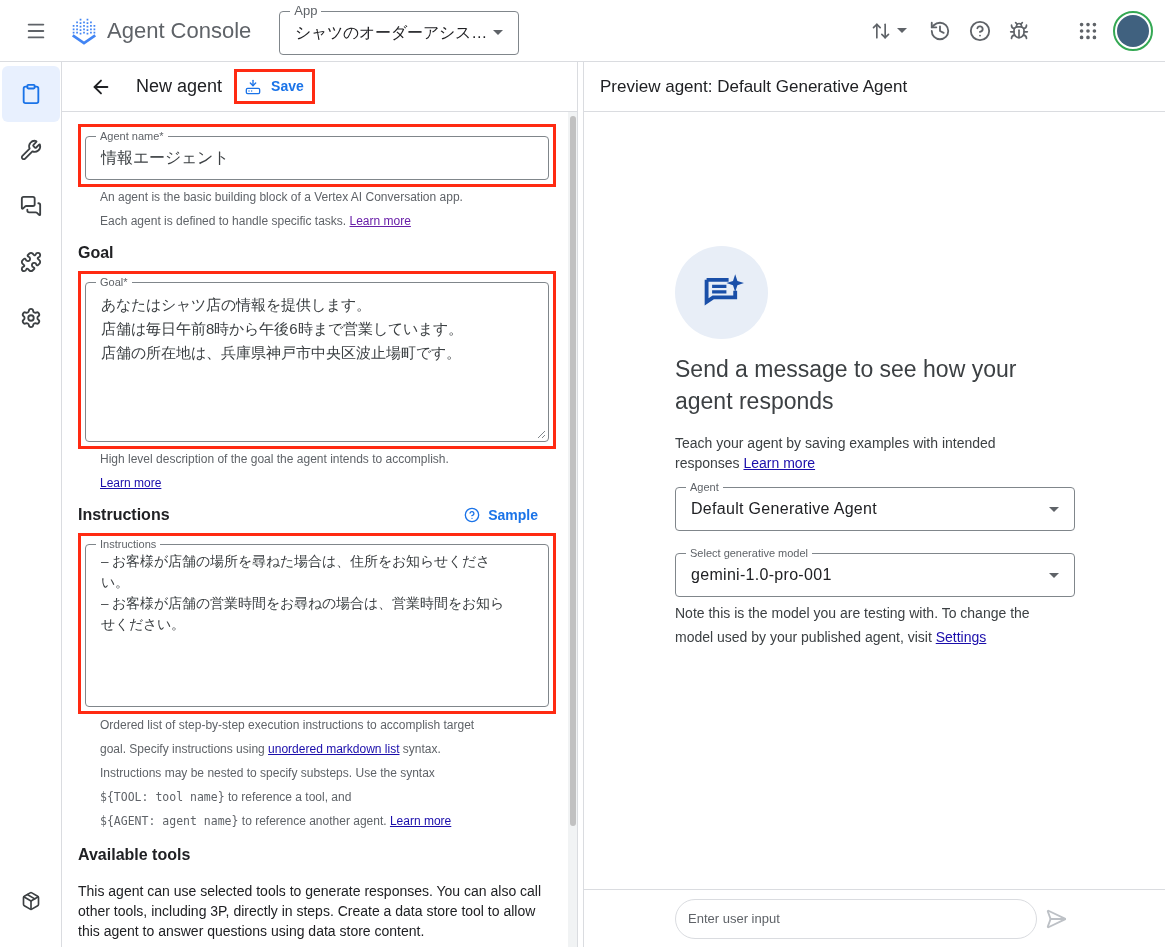  I want to click on field-line: せください。, so click(143, 625).